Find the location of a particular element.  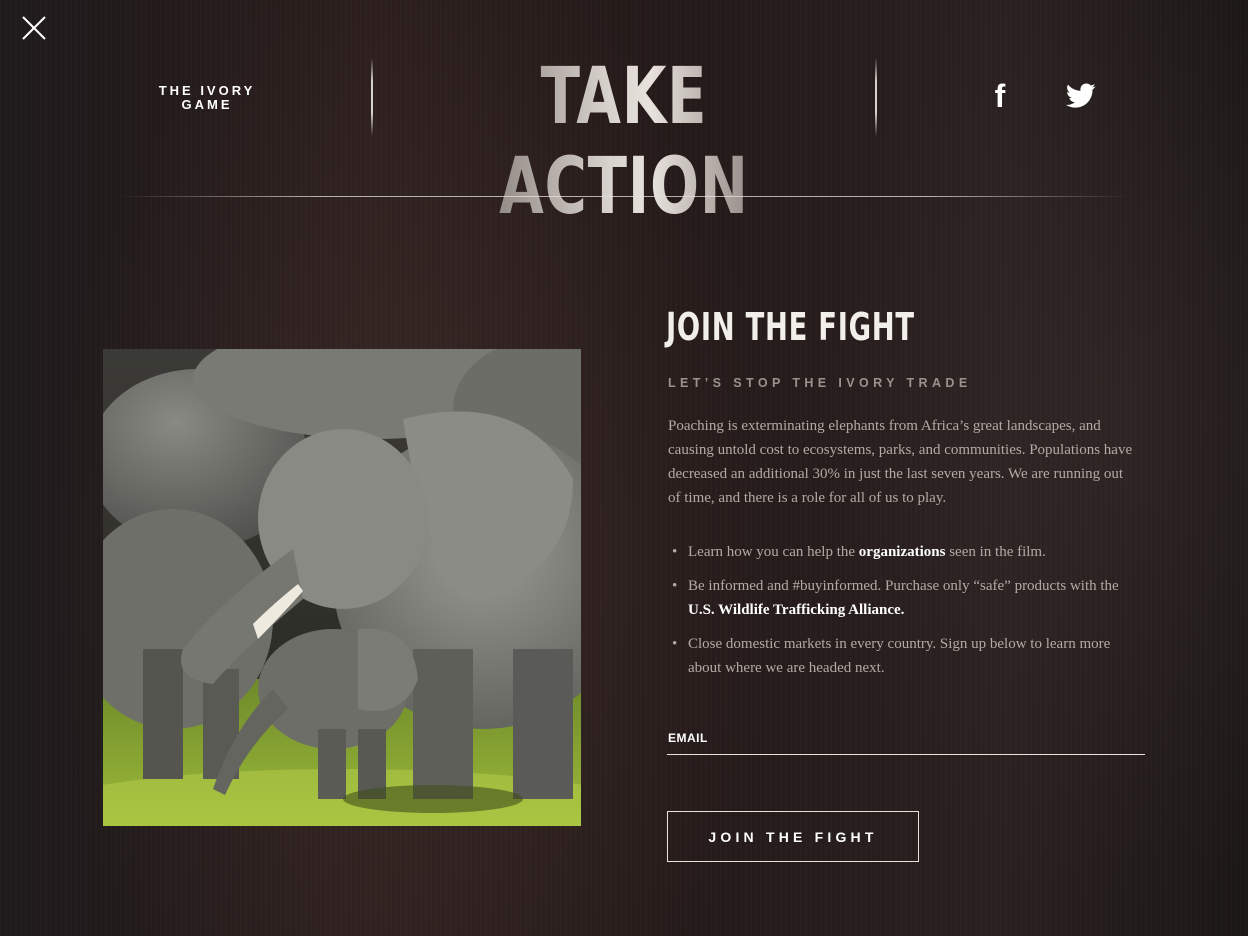

twitter-button is located at coordinates (1081, 96).